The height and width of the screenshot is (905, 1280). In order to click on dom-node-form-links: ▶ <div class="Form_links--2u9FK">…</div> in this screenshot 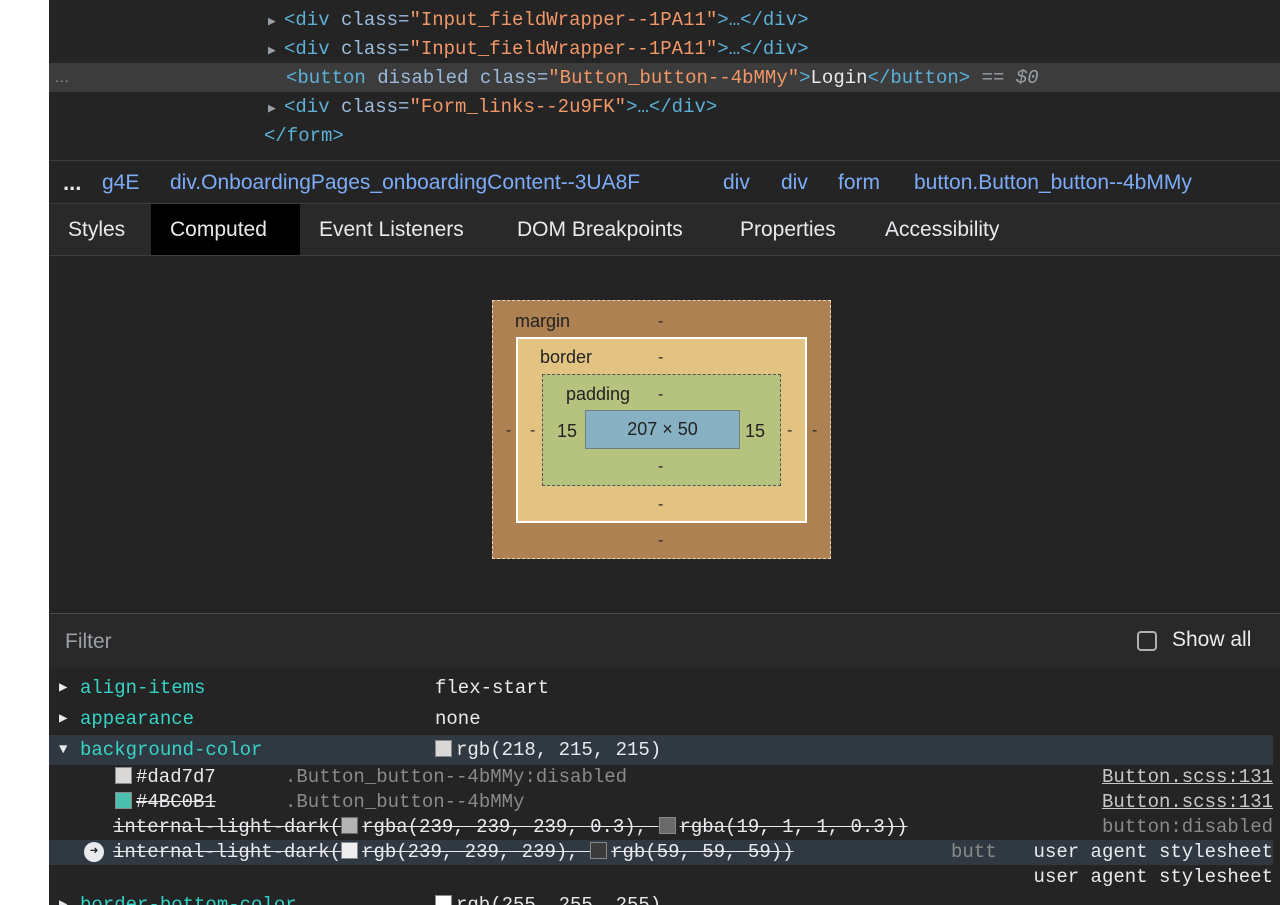, I will do `click(492, 107)`.